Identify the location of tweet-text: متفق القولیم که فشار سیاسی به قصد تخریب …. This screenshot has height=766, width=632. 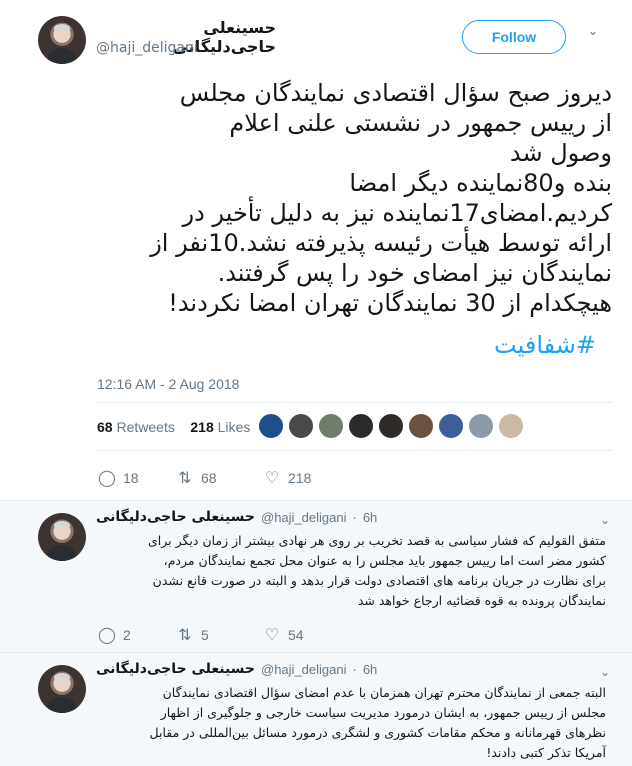
(351, 571).